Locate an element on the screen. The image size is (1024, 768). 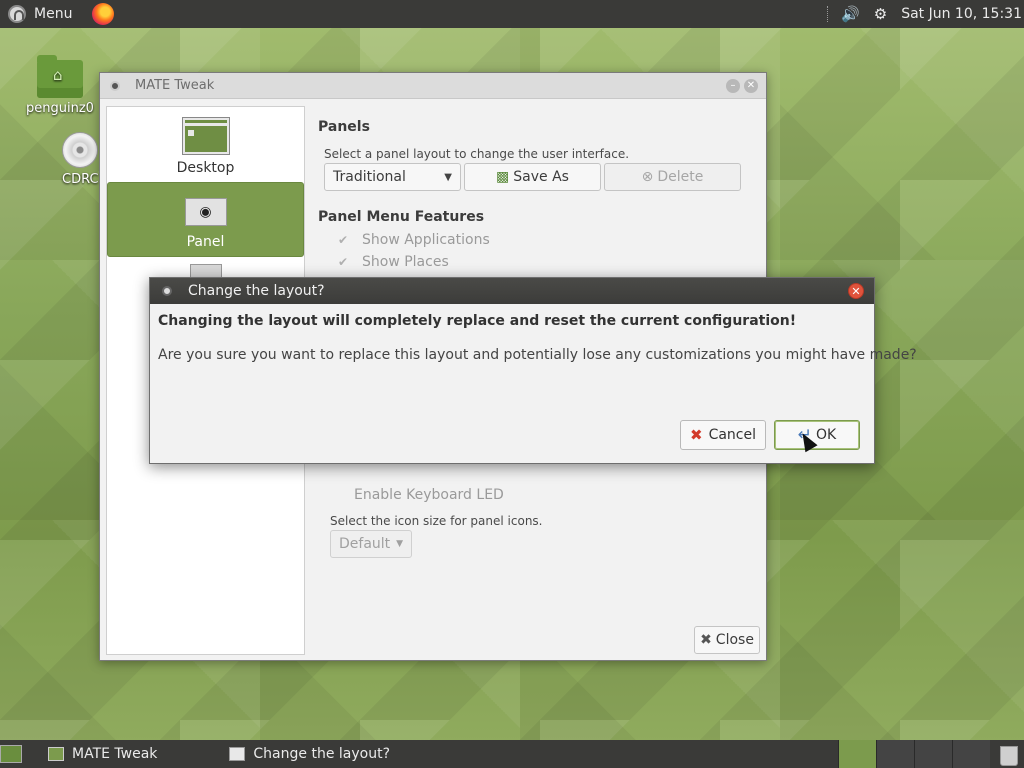
taskbar-item-change-layout: Change the layout? is located at coordinates (309, 754).